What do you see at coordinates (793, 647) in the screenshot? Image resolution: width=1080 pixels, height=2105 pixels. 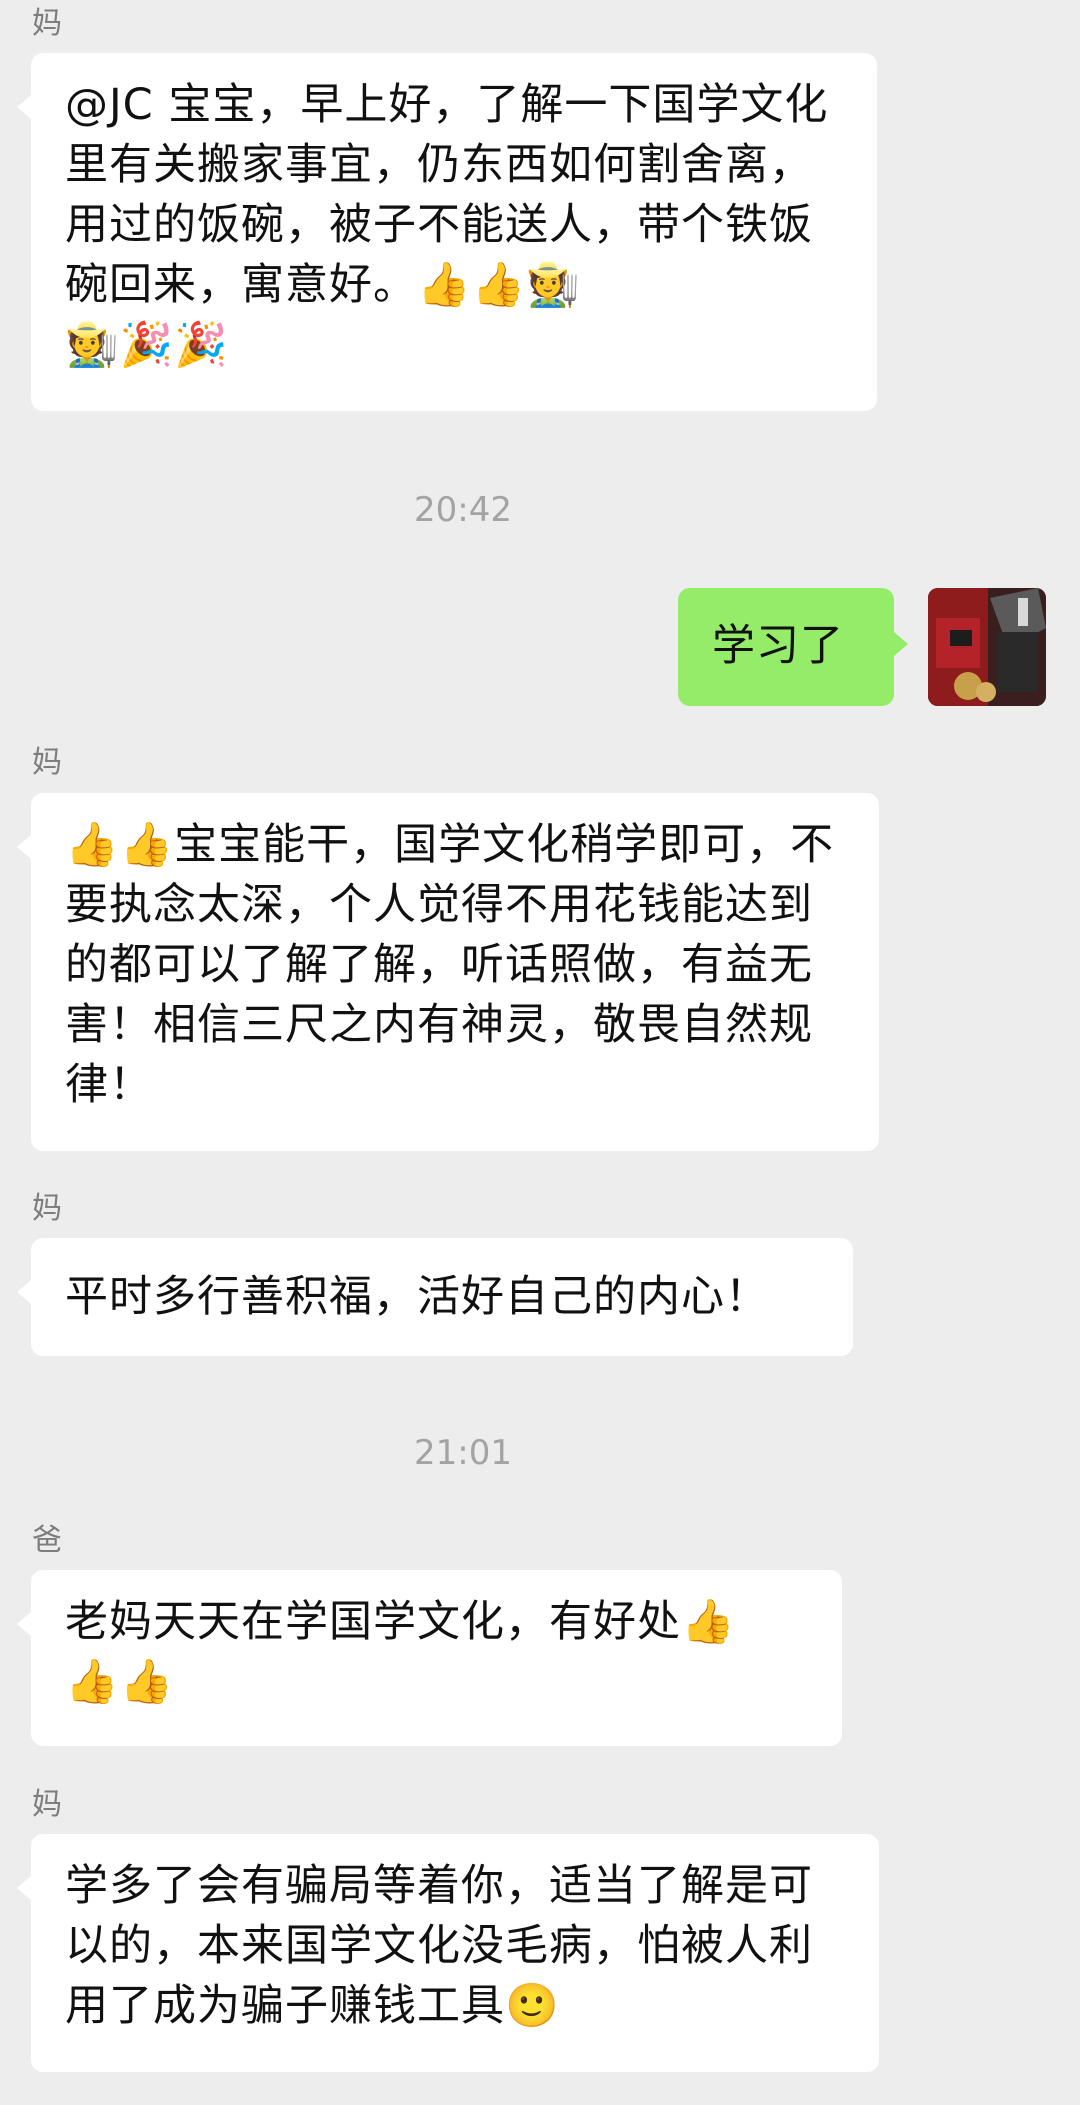 I see `outgoing-message-bubble: 学习了` at bounding box center [793, 647].